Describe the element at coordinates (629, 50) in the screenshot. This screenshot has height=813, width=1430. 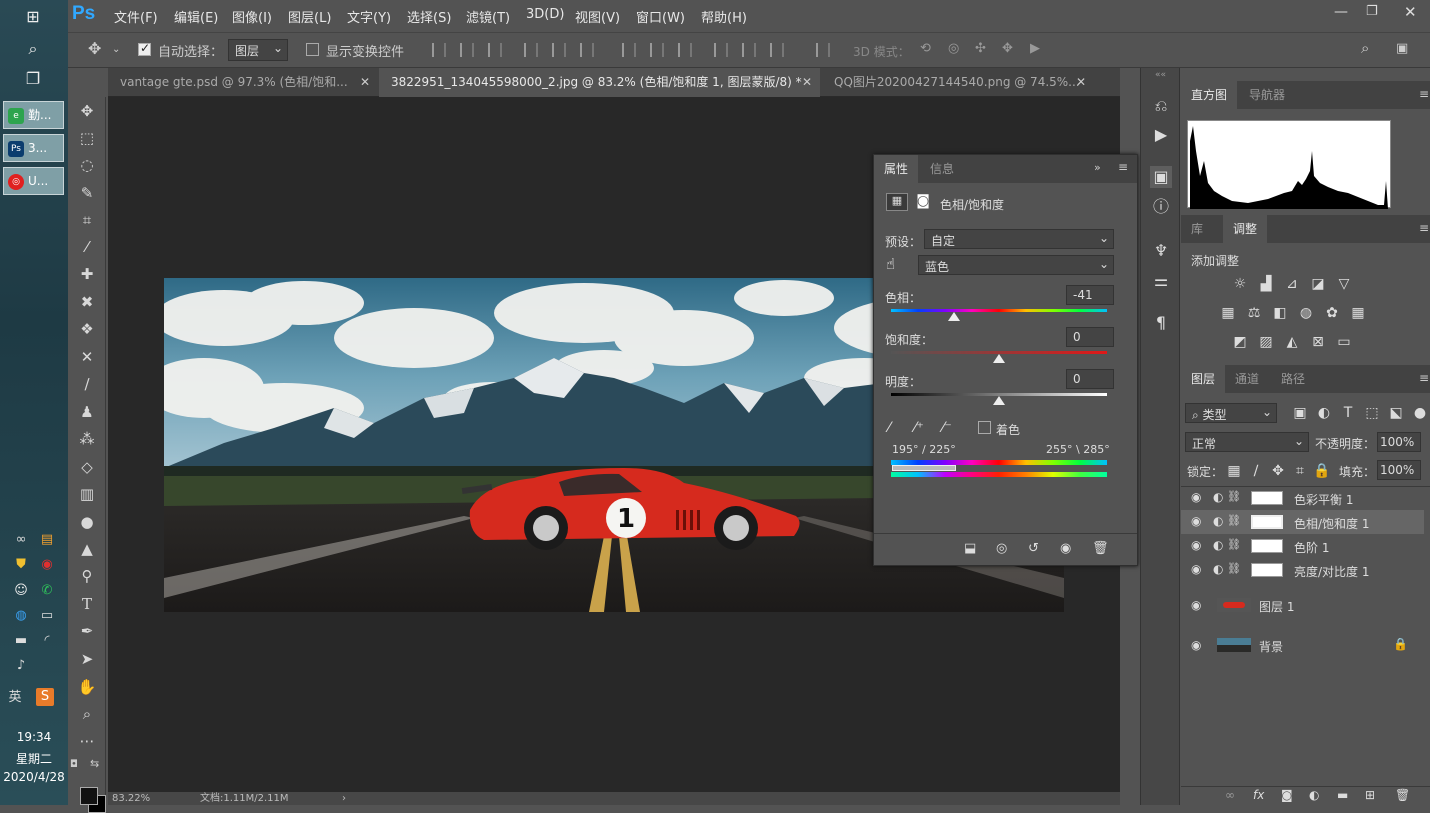
I see `distribute-top-icon` at that location.